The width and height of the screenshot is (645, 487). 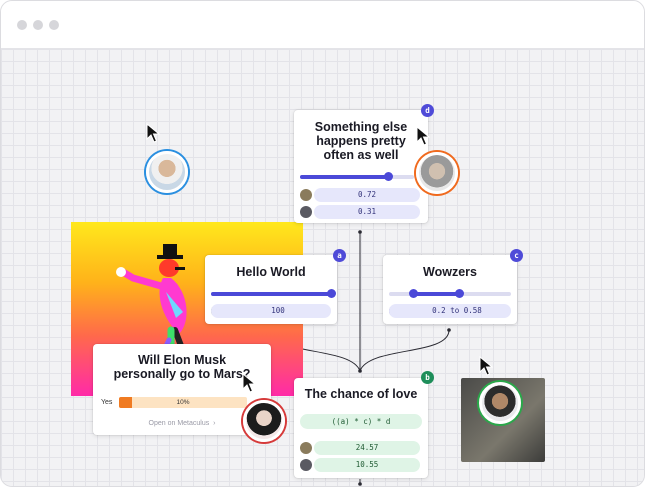 What do you see at coordinates (427, 377) in the screenshot?
I see `card-badge-b: b` at bounding box center [427, 377].